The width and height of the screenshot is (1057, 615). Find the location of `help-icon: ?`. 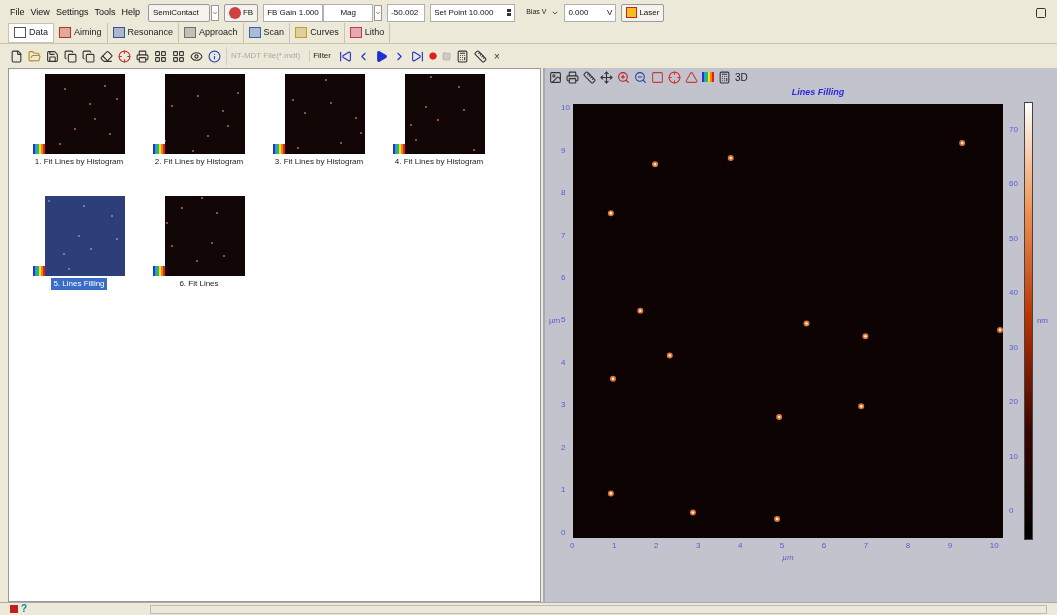

help-icon: ? is located at coordinates (24, 609).